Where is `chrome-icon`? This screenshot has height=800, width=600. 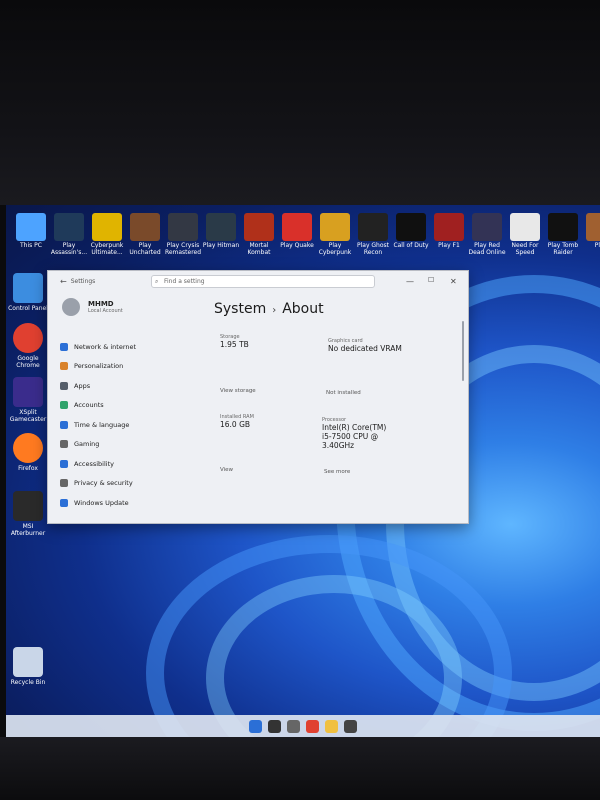
chrome-icon is located at coordinates (312, 726).